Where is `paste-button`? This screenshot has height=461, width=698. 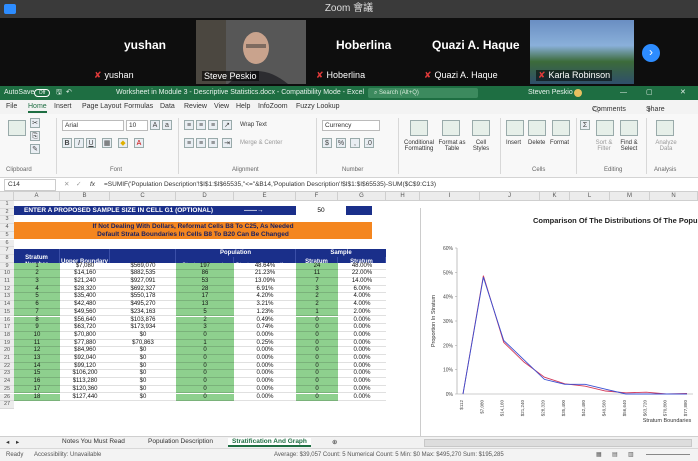 paste-button is located at coordinates (17, 128).